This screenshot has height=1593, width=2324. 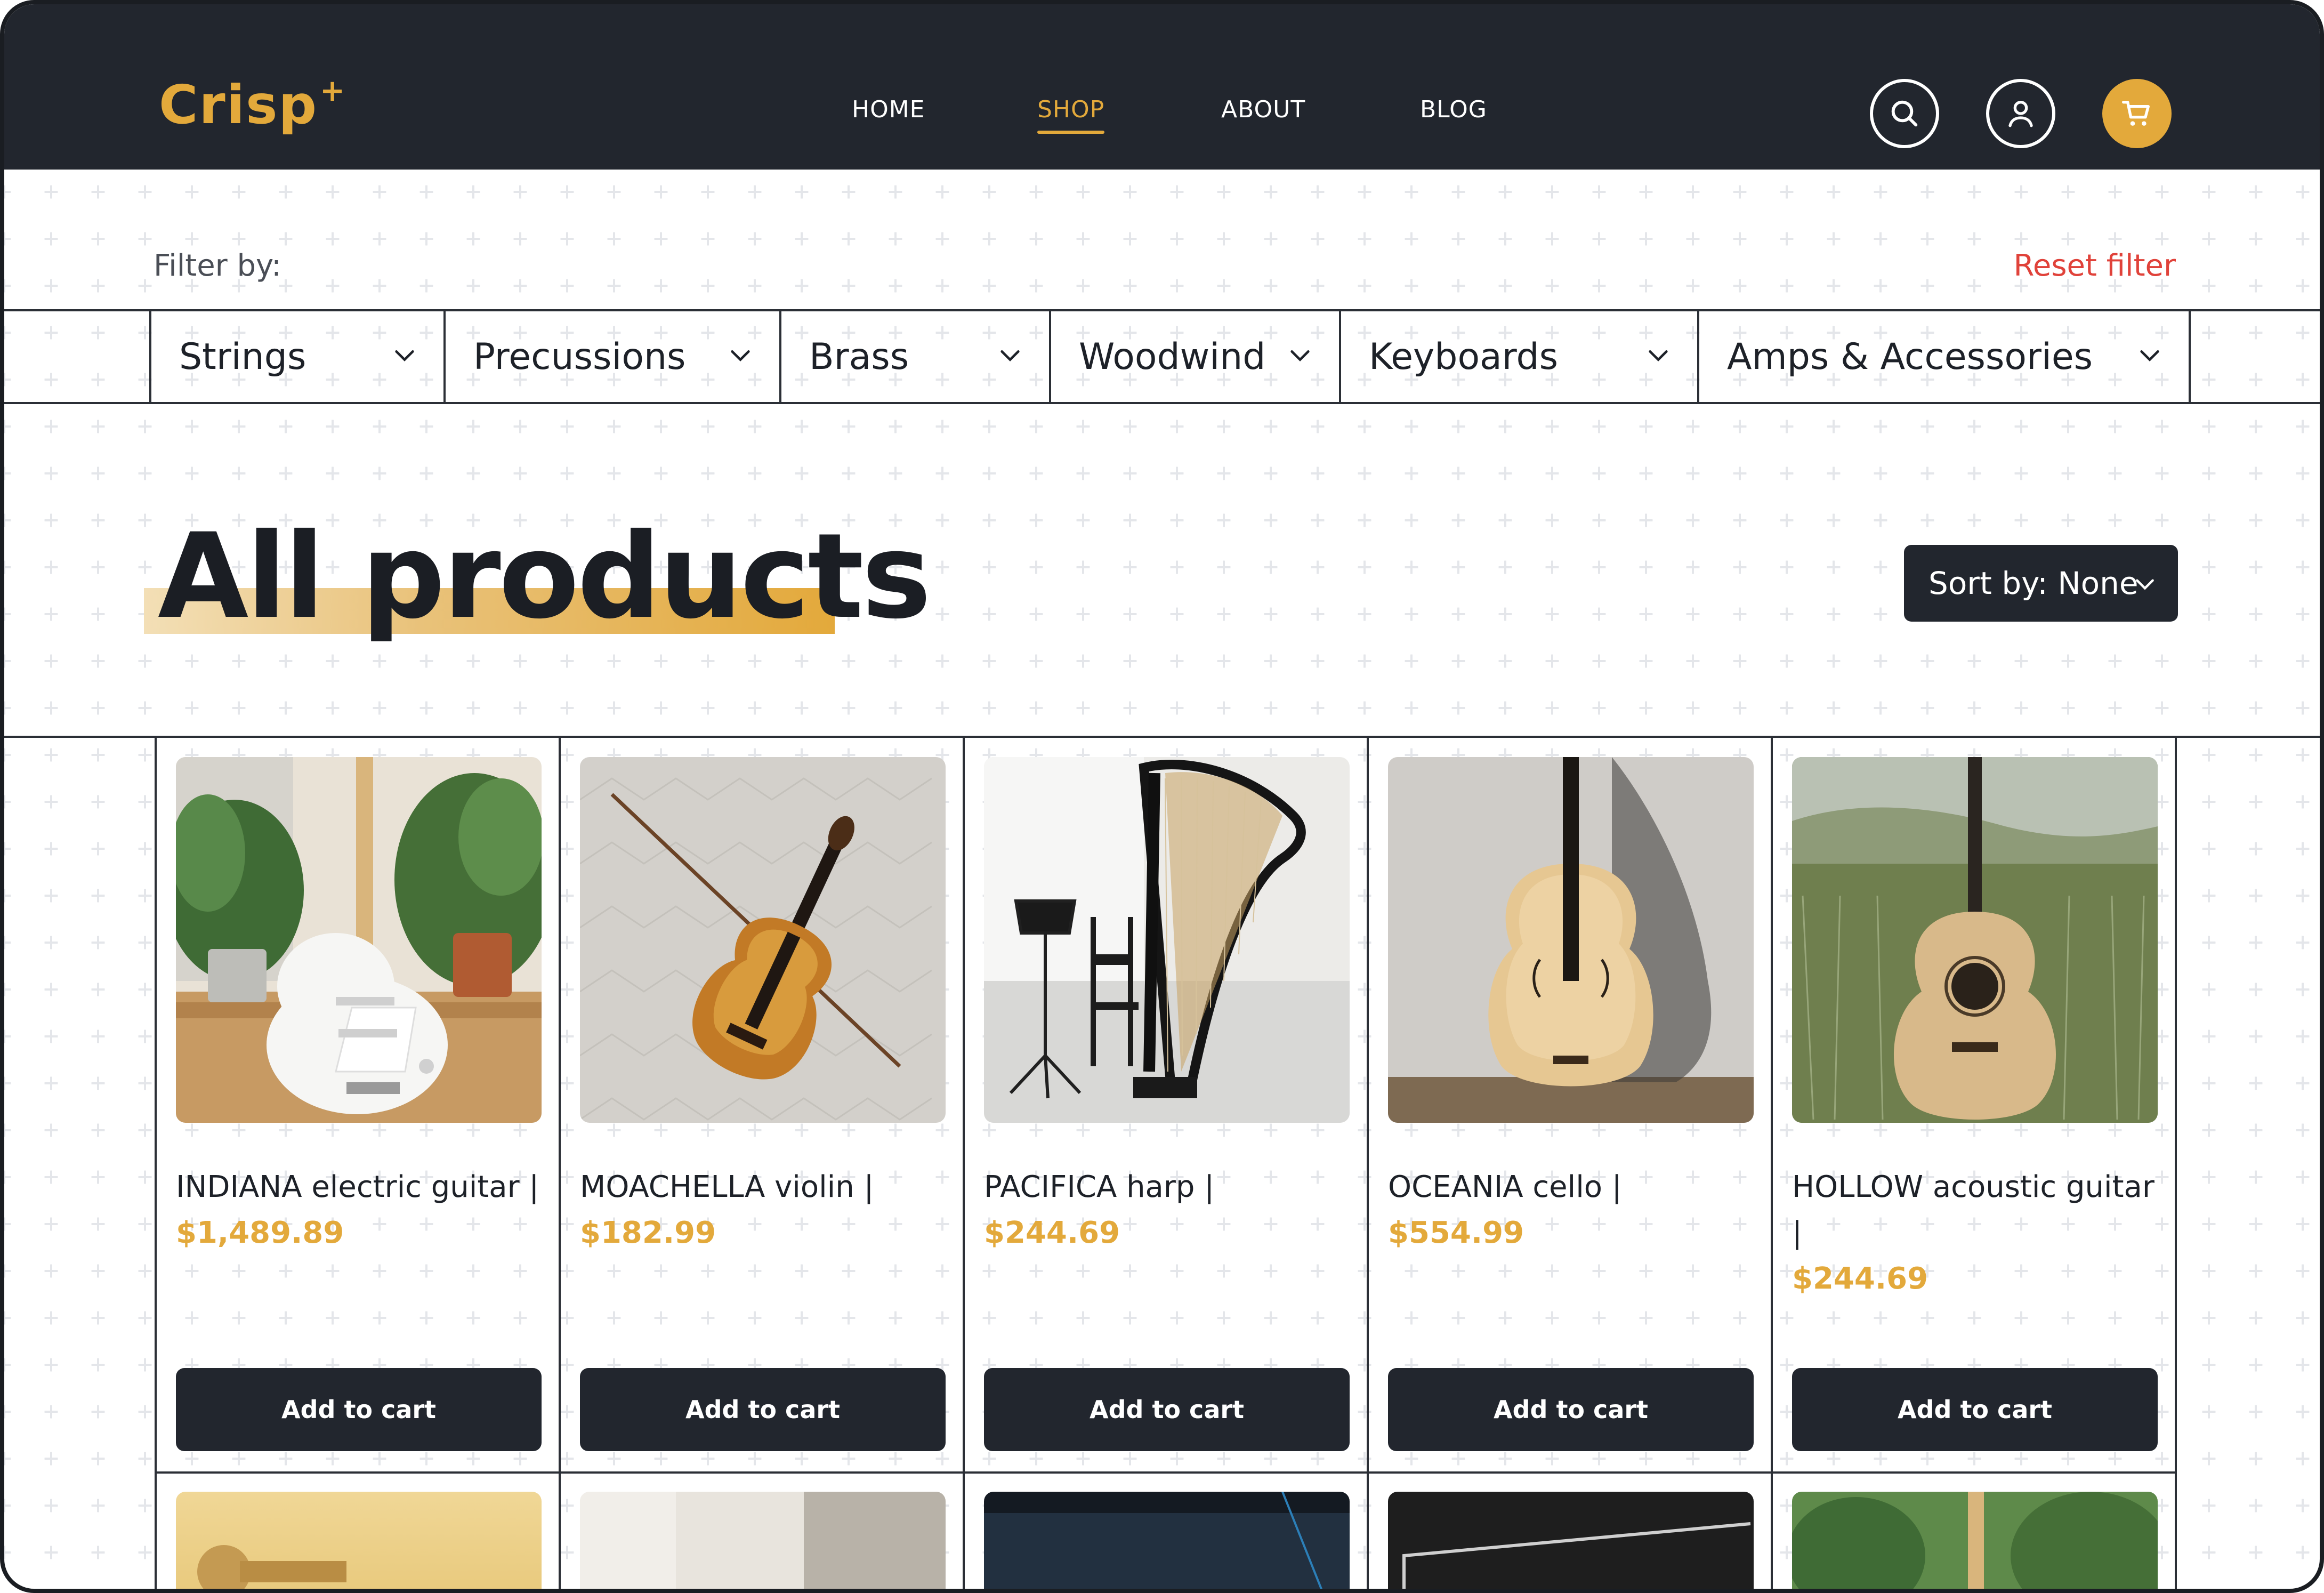 What do you see at coordinates (766, 1210) in the screenshot?
I see `product-title: MOACHELLA violin | $182.99` at bounding box center [766, 1210].